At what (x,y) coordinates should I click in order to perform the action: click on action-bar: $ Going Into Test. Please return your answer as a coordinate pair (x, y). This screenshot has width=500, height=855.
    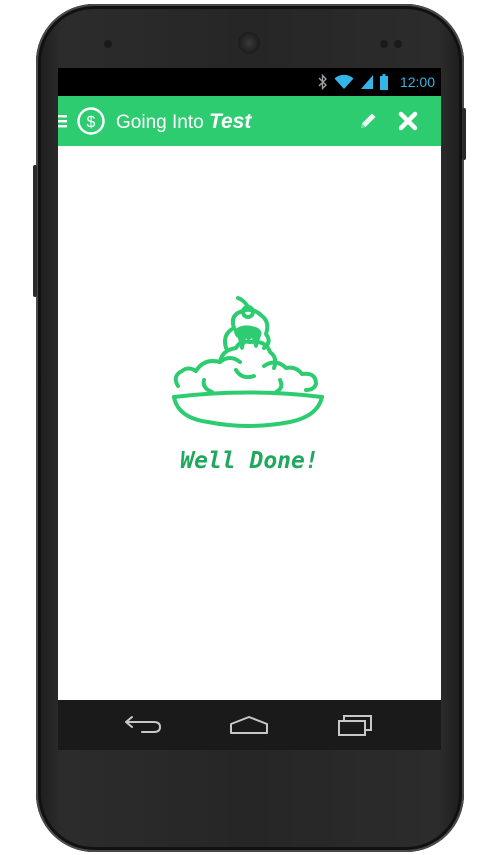
    Looking at the image, I should click on (249, 121).